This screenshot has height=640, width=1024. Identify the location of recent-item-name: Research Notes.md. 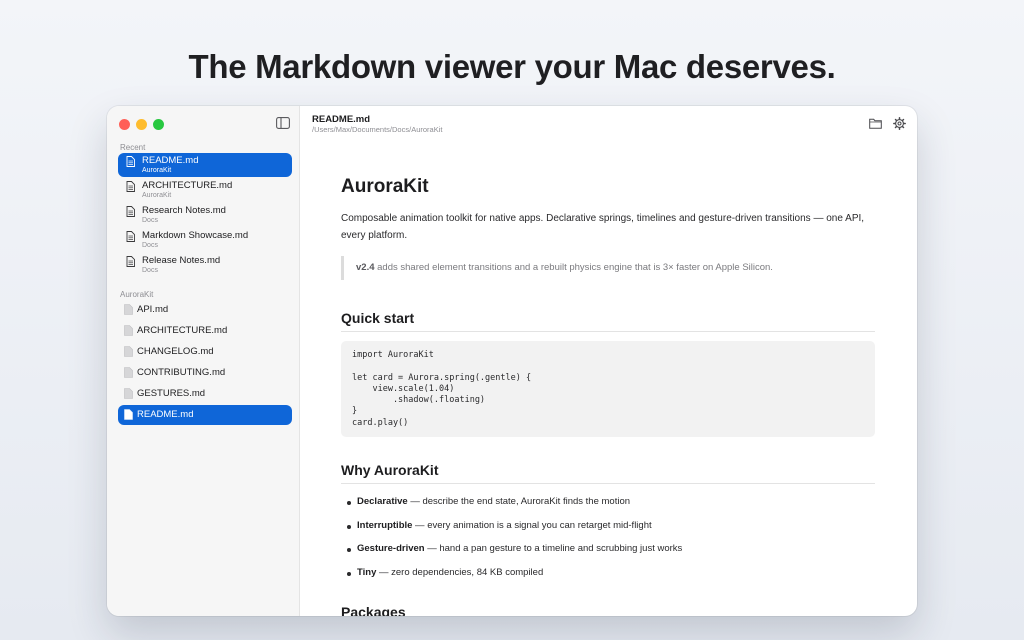
(184, 210).